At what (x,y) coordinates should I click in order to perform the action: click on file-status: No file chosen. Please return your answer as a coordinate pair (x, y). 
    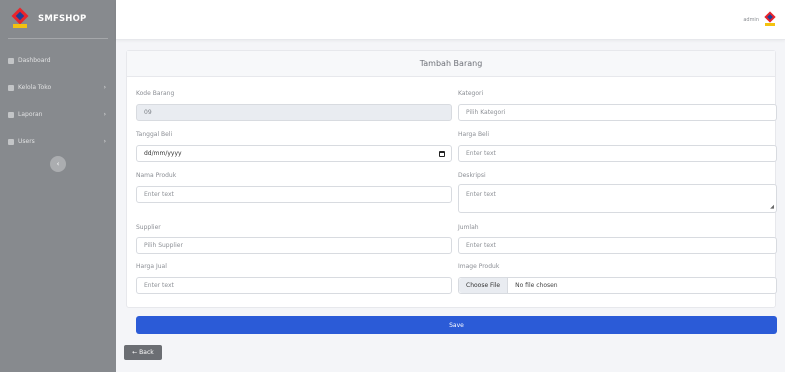
    Looking at the image, I should click on (536, 285).